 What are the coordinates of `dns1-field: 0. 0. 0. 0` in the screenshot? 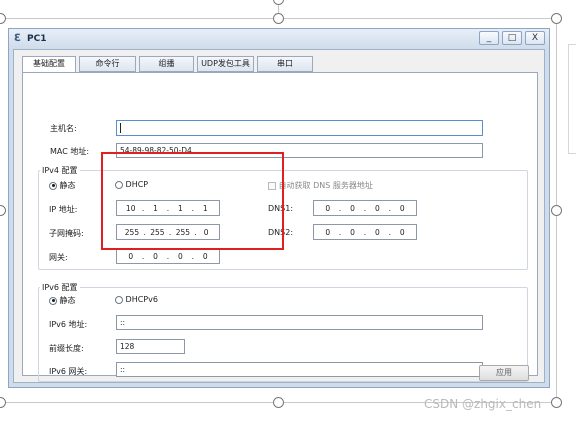 It's located at (365, 208).